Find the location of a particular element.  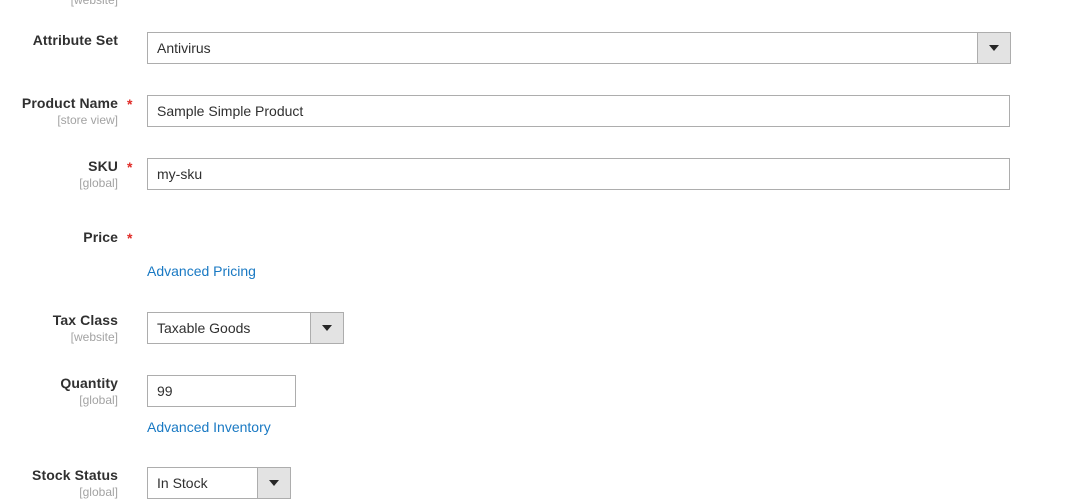

advanced-pricing-container: Advanced Pricing is located at coordinates (201, 271).